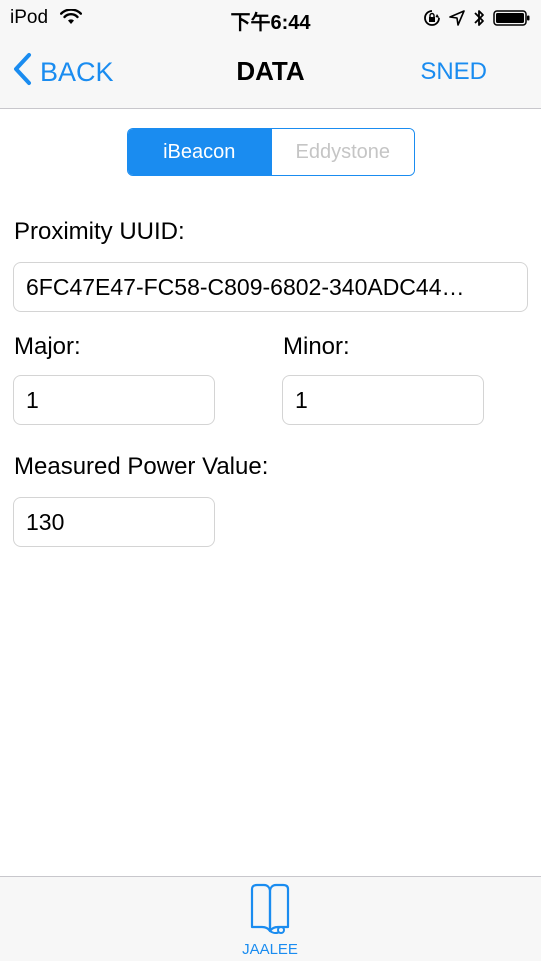 This screenshot has width=541, height=961. What do you see at coordinates (270, 913) in the screenshot?
I see `jaalee-book-icon` at bounding box center [270, 913].